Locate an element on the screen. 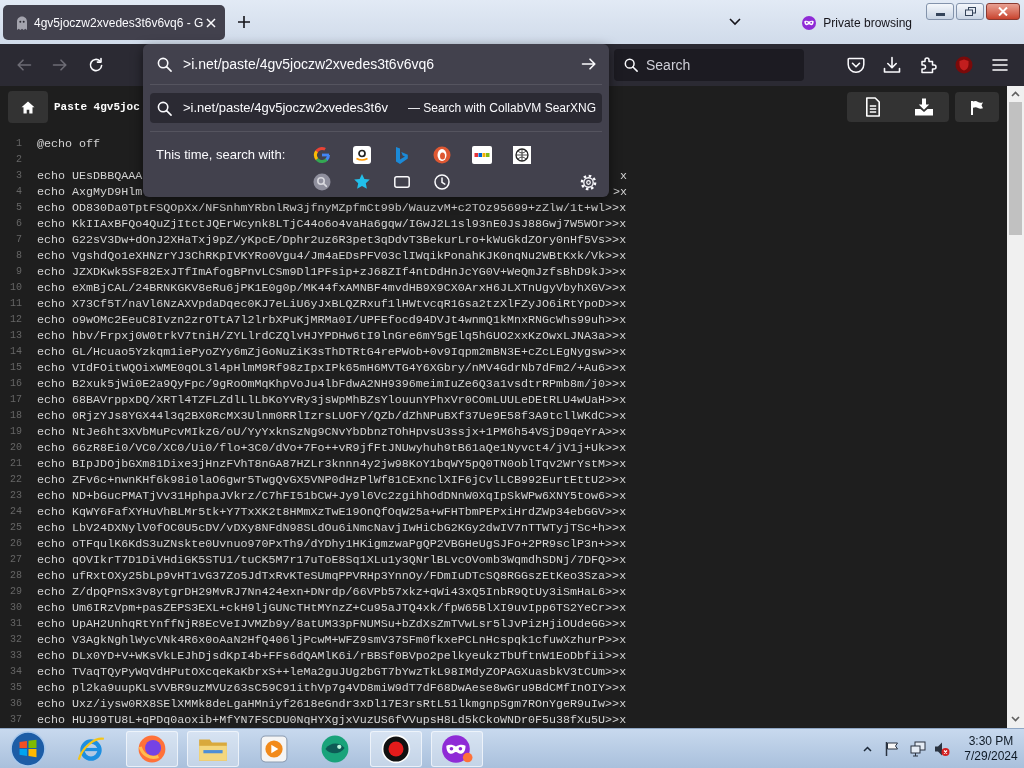 Image resolution: width=1024 pixels, height=768 pixels. chevron-down-icon is located at coordinates (735, 22).